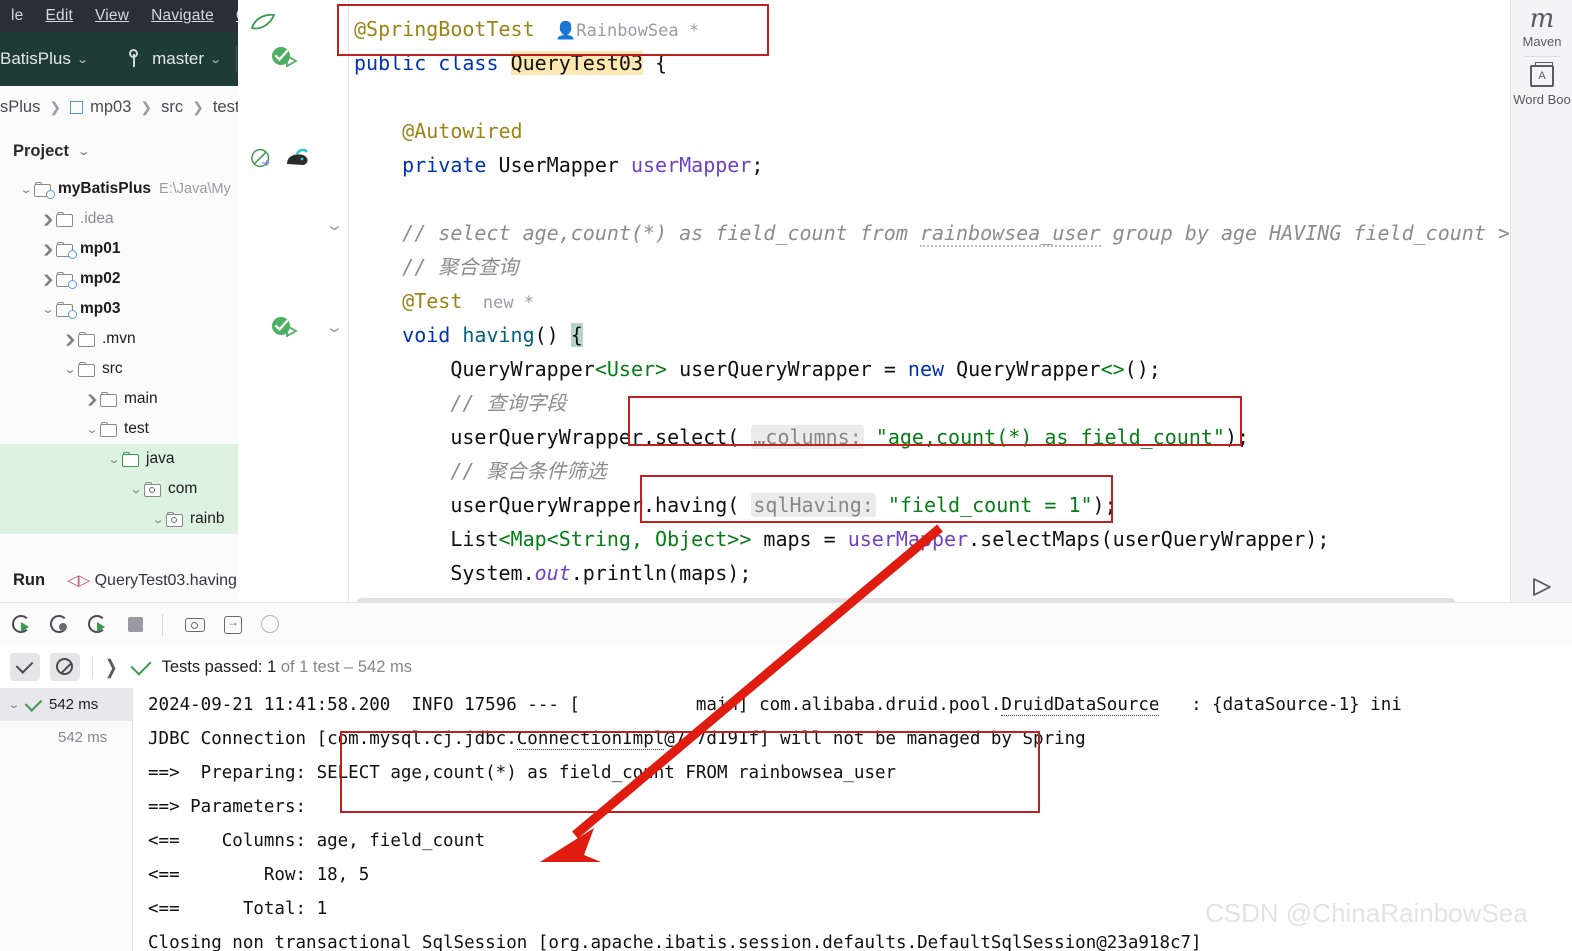  I want to click on show-ignored-toggle, so click(65, 667).